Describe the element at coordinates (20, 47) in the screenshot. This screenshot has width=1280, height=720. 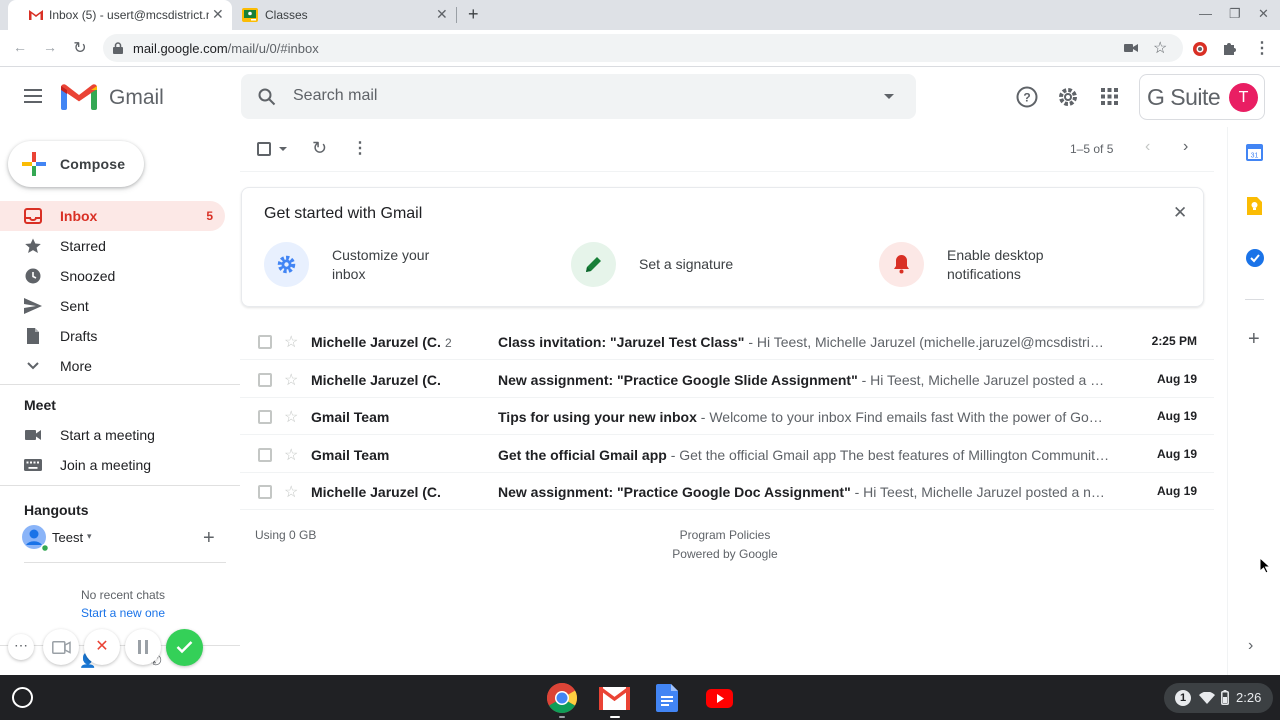
I see `back-icon: ←` at that location.